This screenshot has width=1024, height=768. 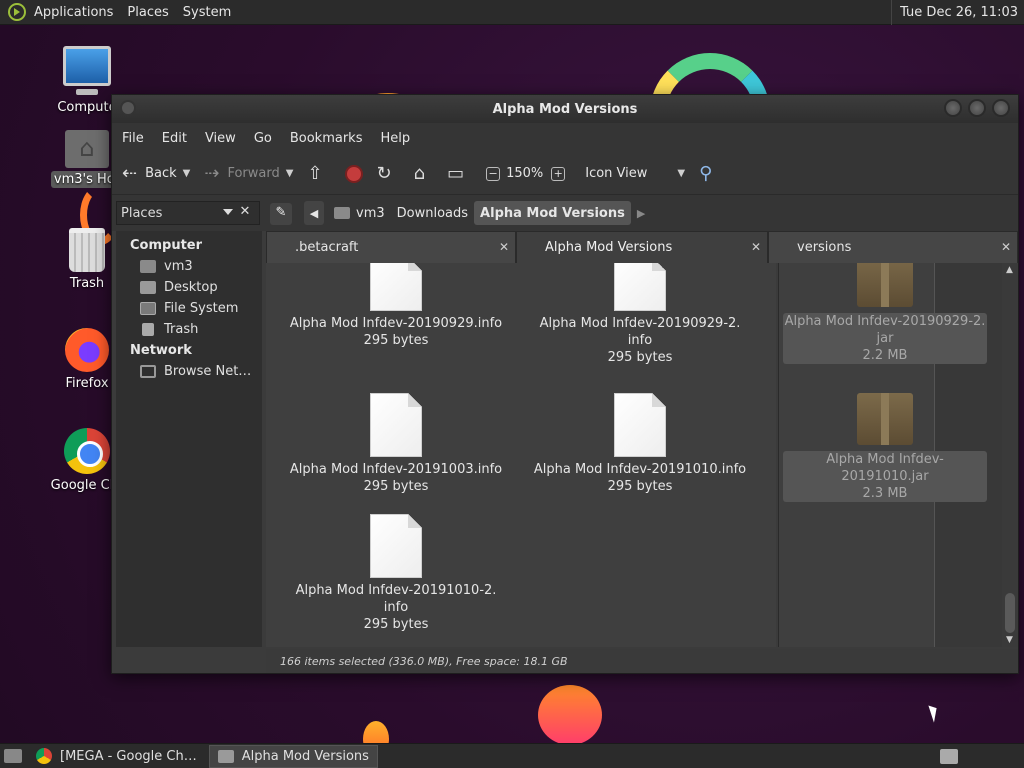 What do you see at coordinates (640, 323) in the screenshot?
I see `file-name: Alpha Mod Infdev-20190929-2.` at bounding box center [640, 323].